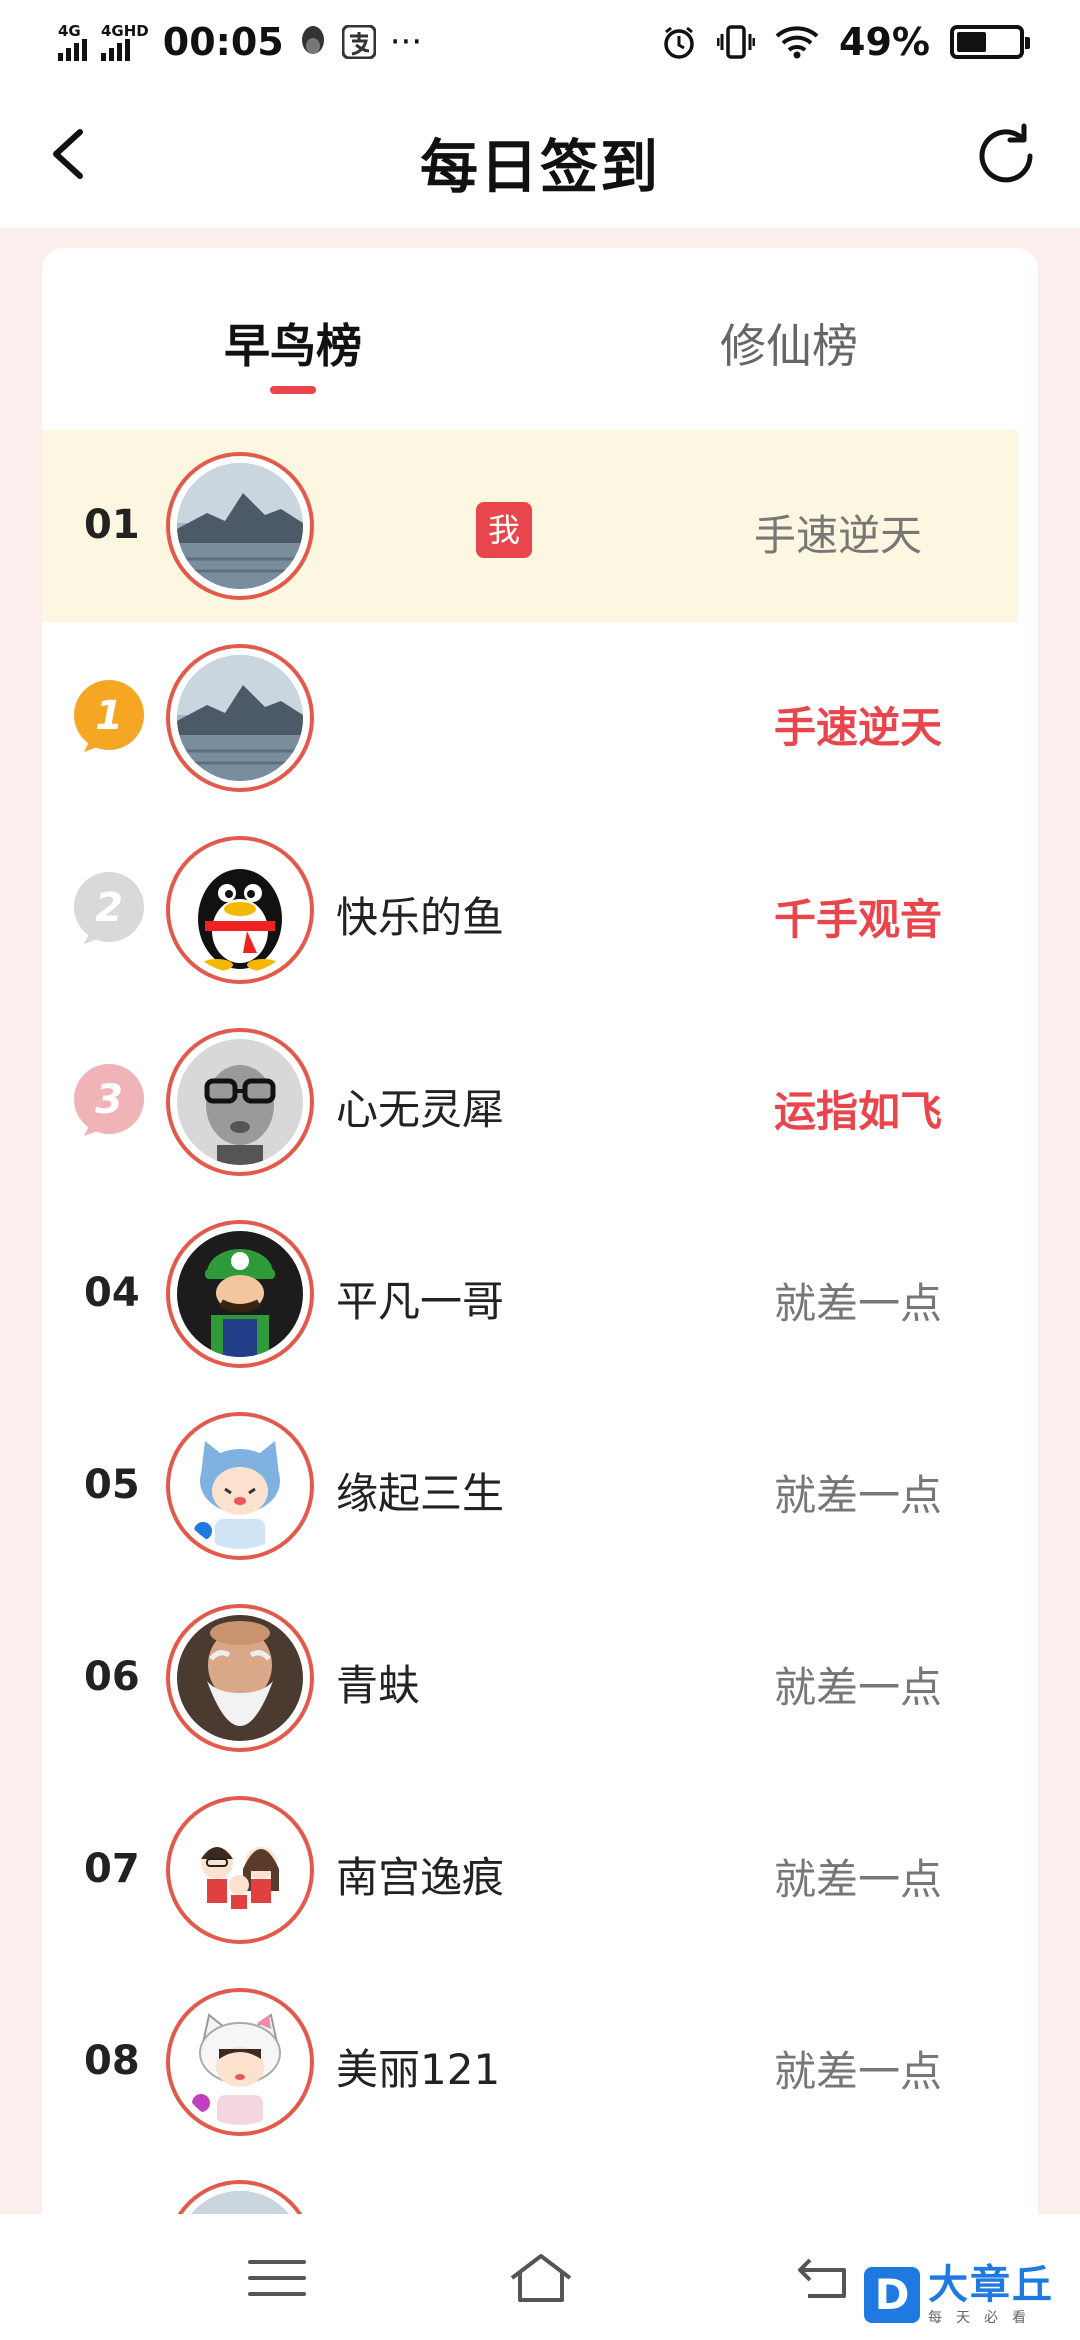 Image resolution: width=1080 pixels, height=2340 pixels. I want to click on page-title: 每日签到, so click(539, 167).